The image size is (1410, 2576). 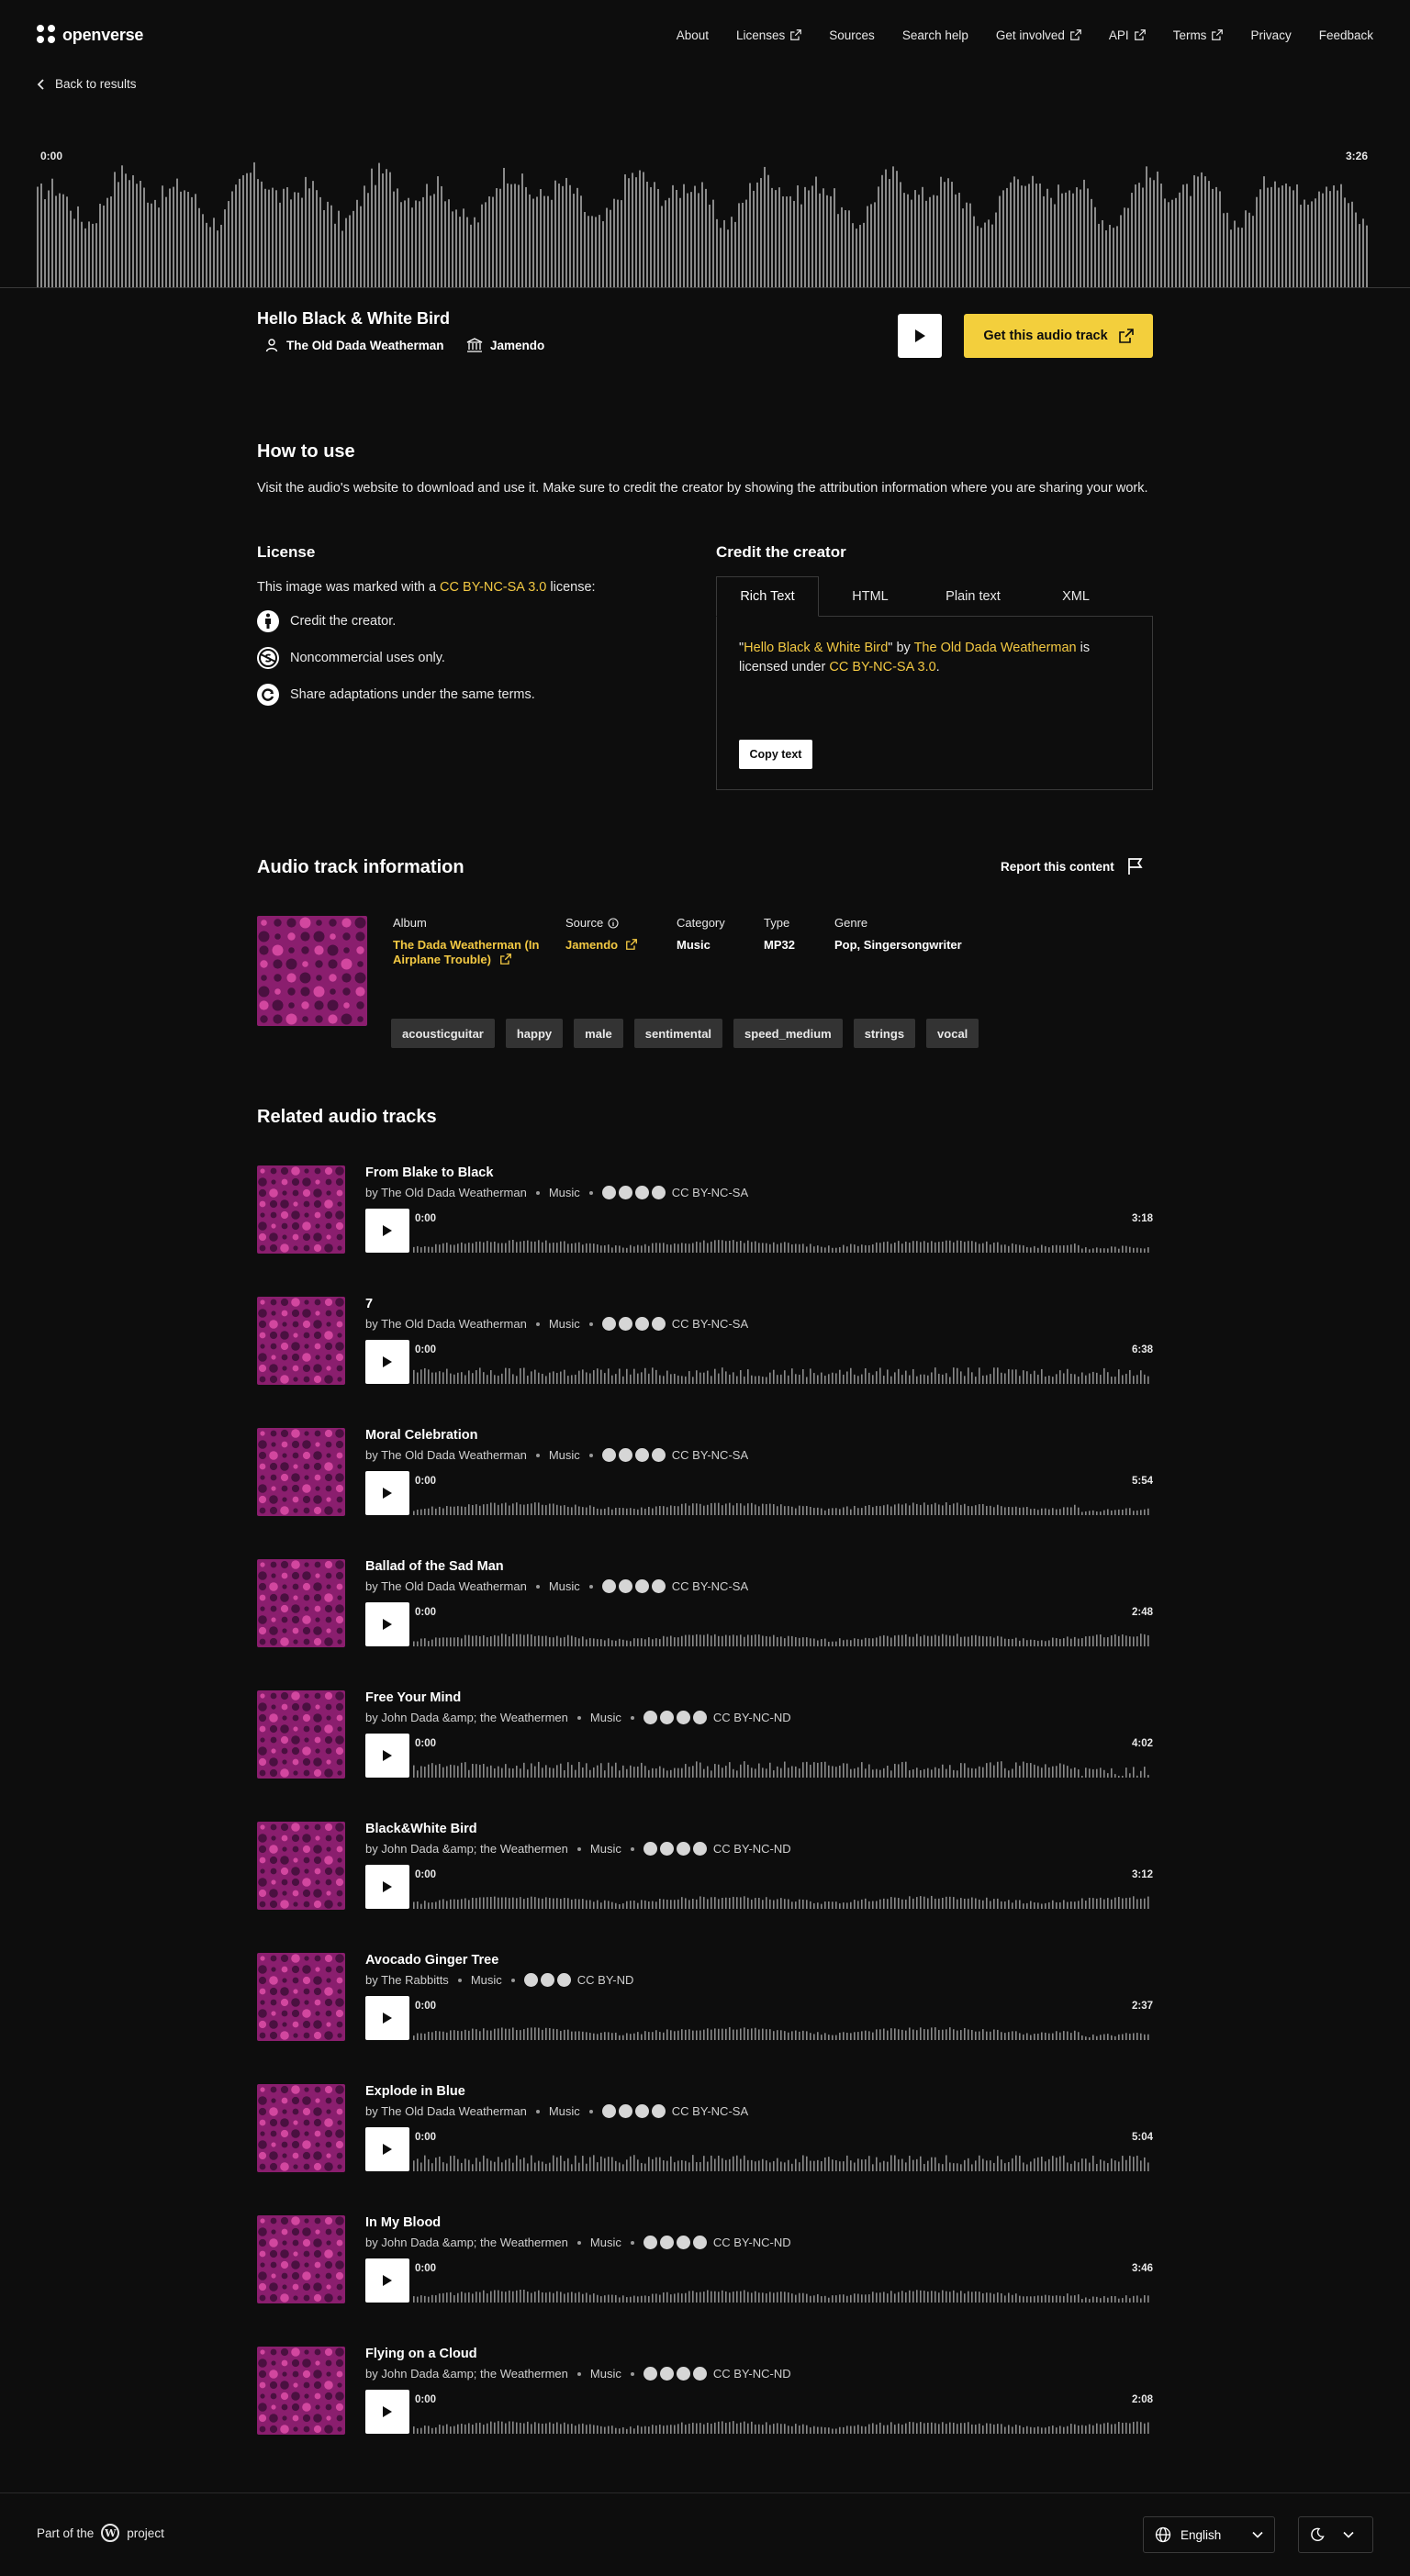 I want to click on nav-link-search-help: Search help, so click(x=935, y=35).